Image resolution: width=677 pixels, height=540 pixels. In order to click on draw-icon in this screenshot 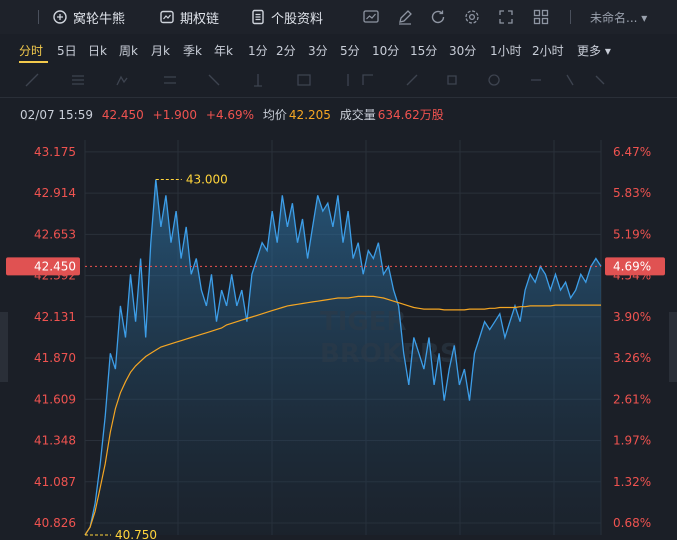, I will do `click(405, 17)`.